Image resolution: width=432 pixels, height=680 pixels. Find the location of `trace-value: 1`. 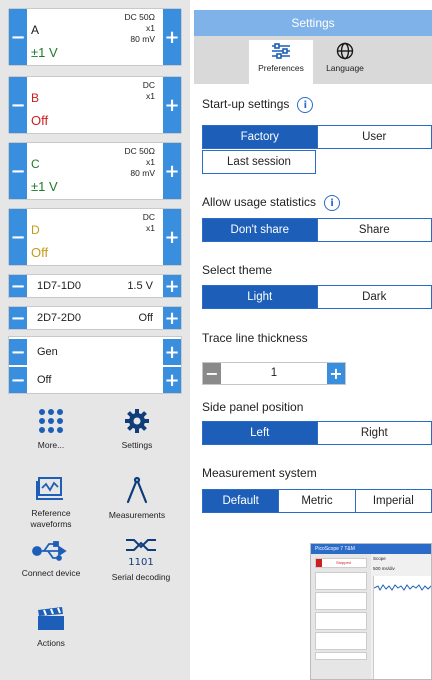

trace-value: 1 is located at coordinates (274, 373).